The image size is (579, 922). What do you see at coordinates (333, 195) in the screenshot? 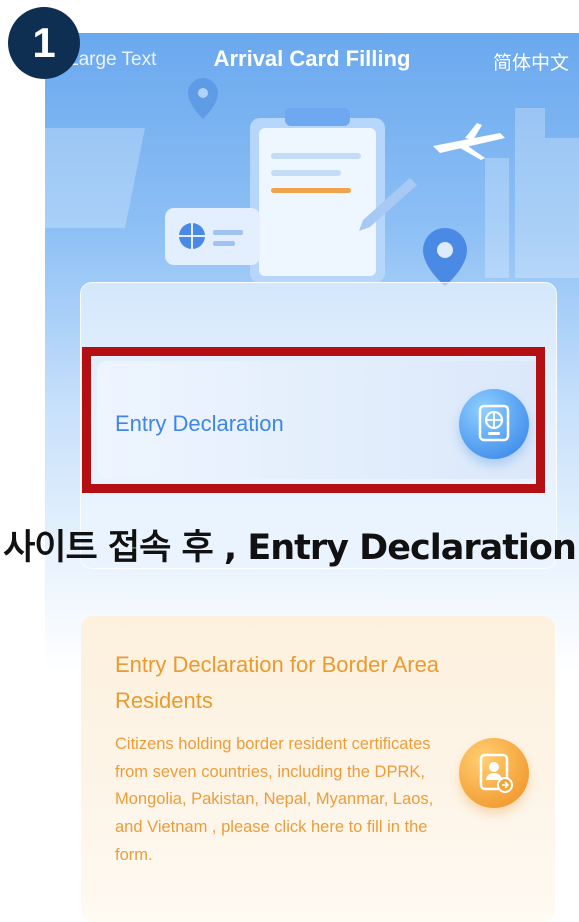
I see `clipboard-icon` at bounding box center [333, 195].